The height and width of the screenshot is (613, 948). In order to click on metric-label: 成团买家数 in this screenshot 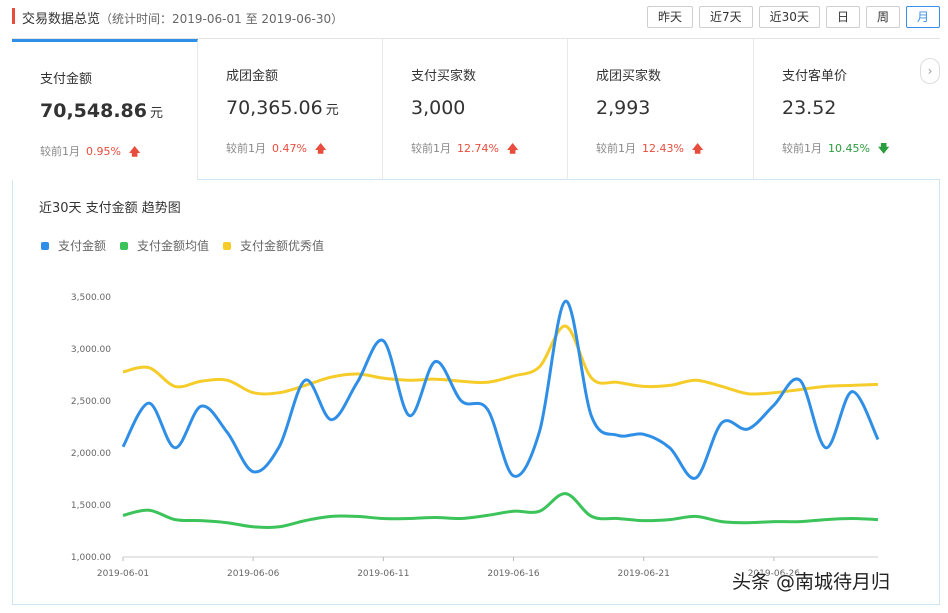, I will do `click(629, 76)`.